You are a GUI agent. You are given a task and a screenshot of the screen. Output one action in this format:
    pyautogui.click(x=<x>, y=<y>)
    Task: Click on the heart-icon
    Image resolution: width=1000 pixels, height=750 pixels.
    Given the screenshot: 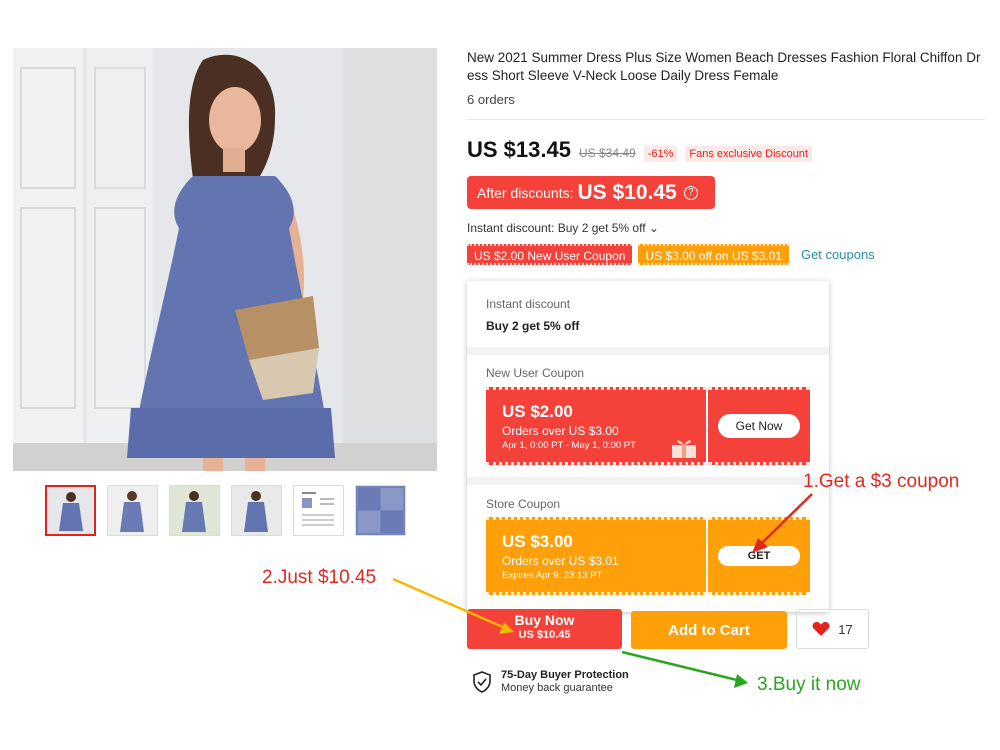 What is the action you would take?
    pyautogui.click(x=821, y=629)
    